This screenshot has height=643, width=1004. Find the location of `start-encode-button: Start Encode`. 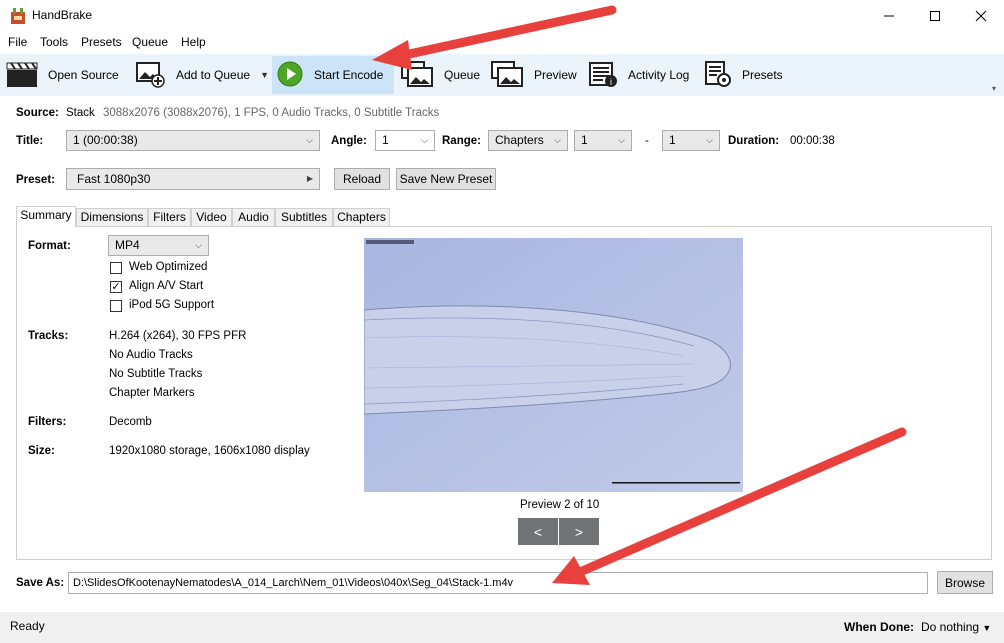

start-encode-button: Start Encode is located at coordinates (333, 75).